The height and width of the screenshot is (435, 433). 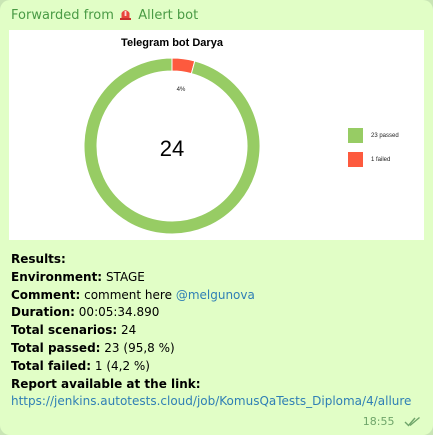 What do you see at coordinates (38, 259) in the screenshot?
I see `results-label: Results:` at bounding box center [38, 259].